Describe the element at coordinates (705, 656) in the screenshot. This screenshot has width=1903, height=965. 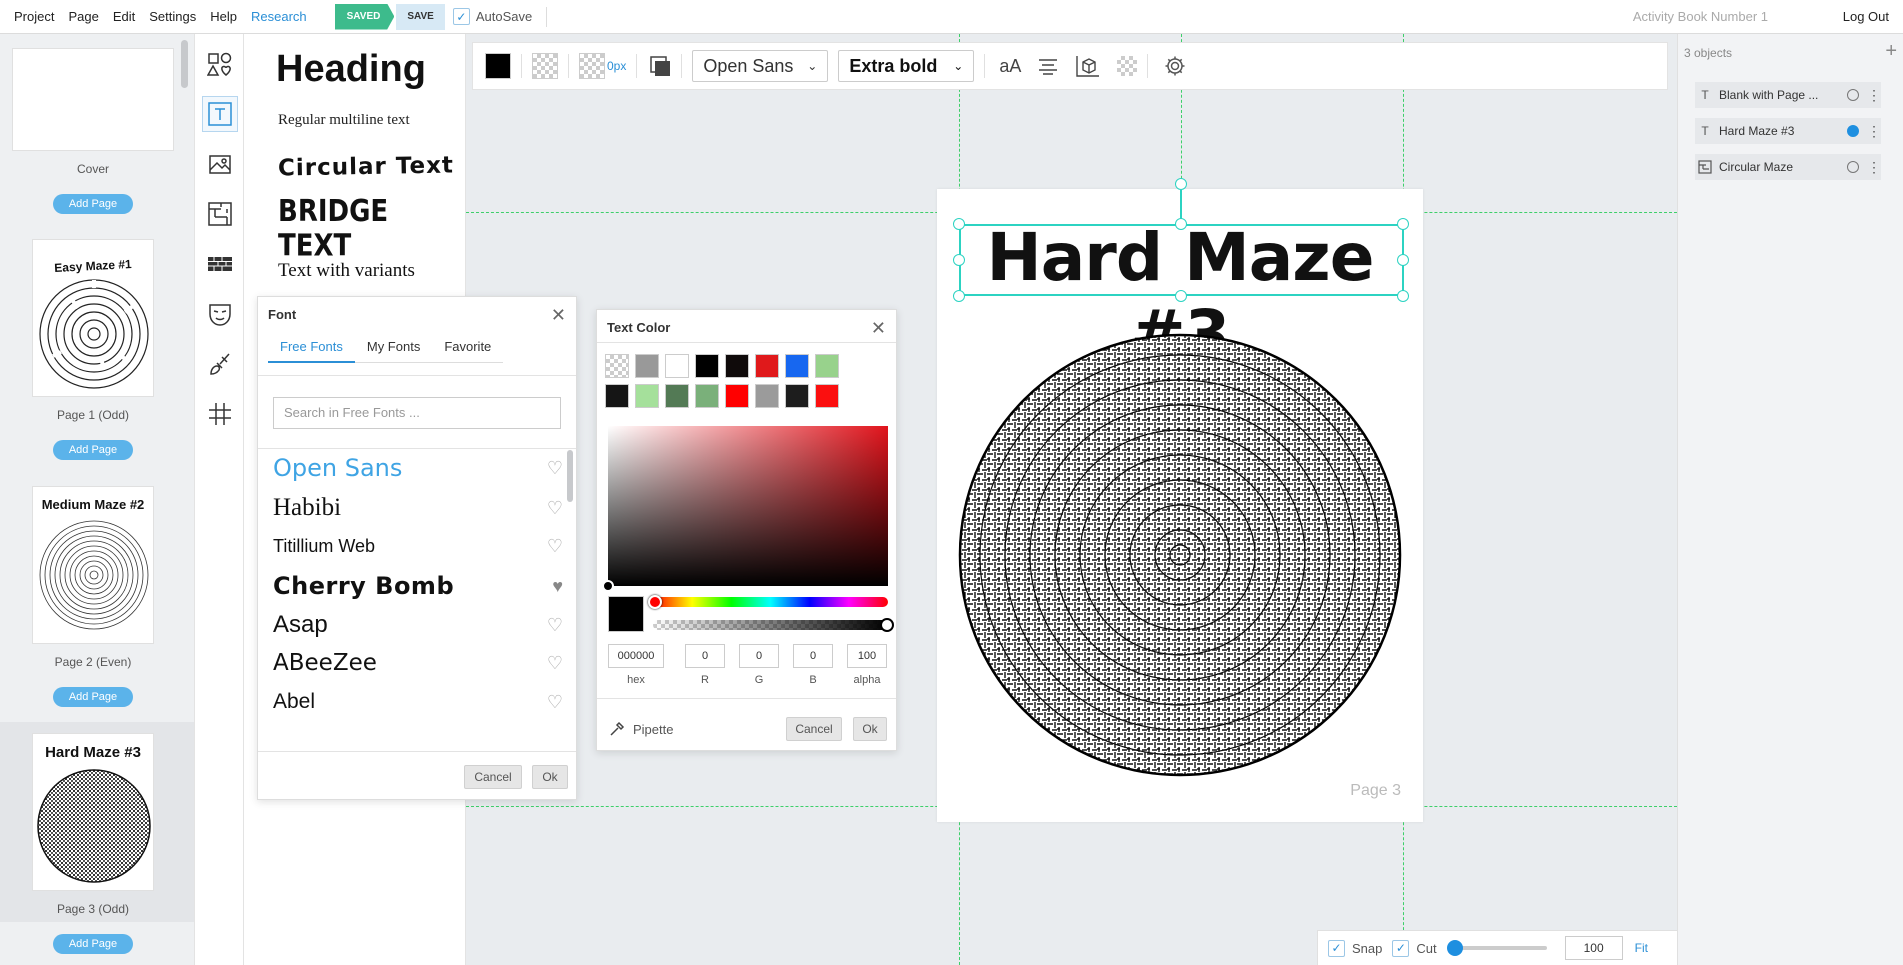
I see `red-input: 0` at that location.